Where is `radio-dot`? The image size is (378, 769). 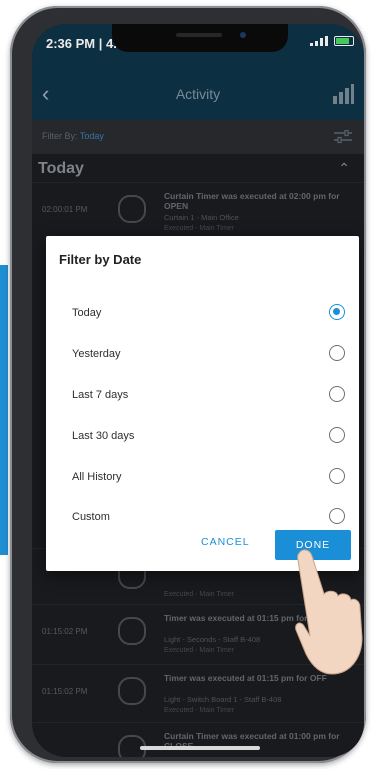
radio-dot is located at coordinates (336, 311).